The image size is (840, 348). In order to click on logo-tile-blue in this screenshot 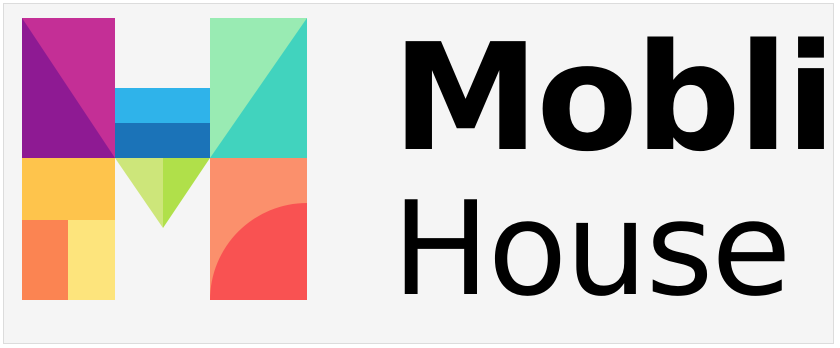, I will do `click(162, 140)`.